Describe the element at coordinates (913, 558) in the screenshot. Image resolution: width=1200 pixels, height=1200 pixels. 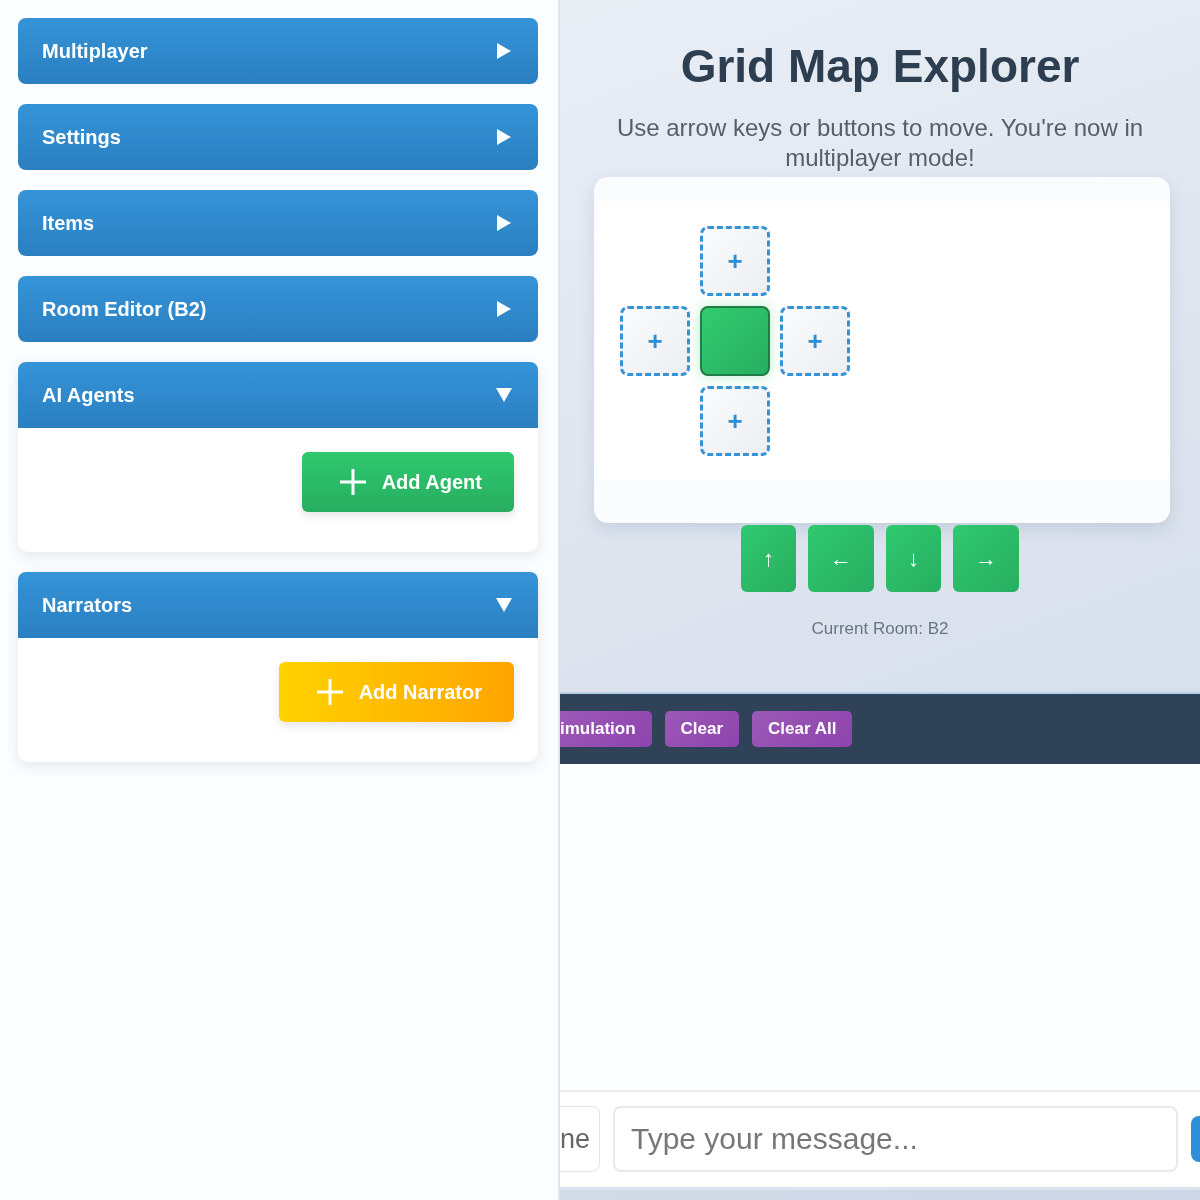
I see `move-button: ↓` at that location.